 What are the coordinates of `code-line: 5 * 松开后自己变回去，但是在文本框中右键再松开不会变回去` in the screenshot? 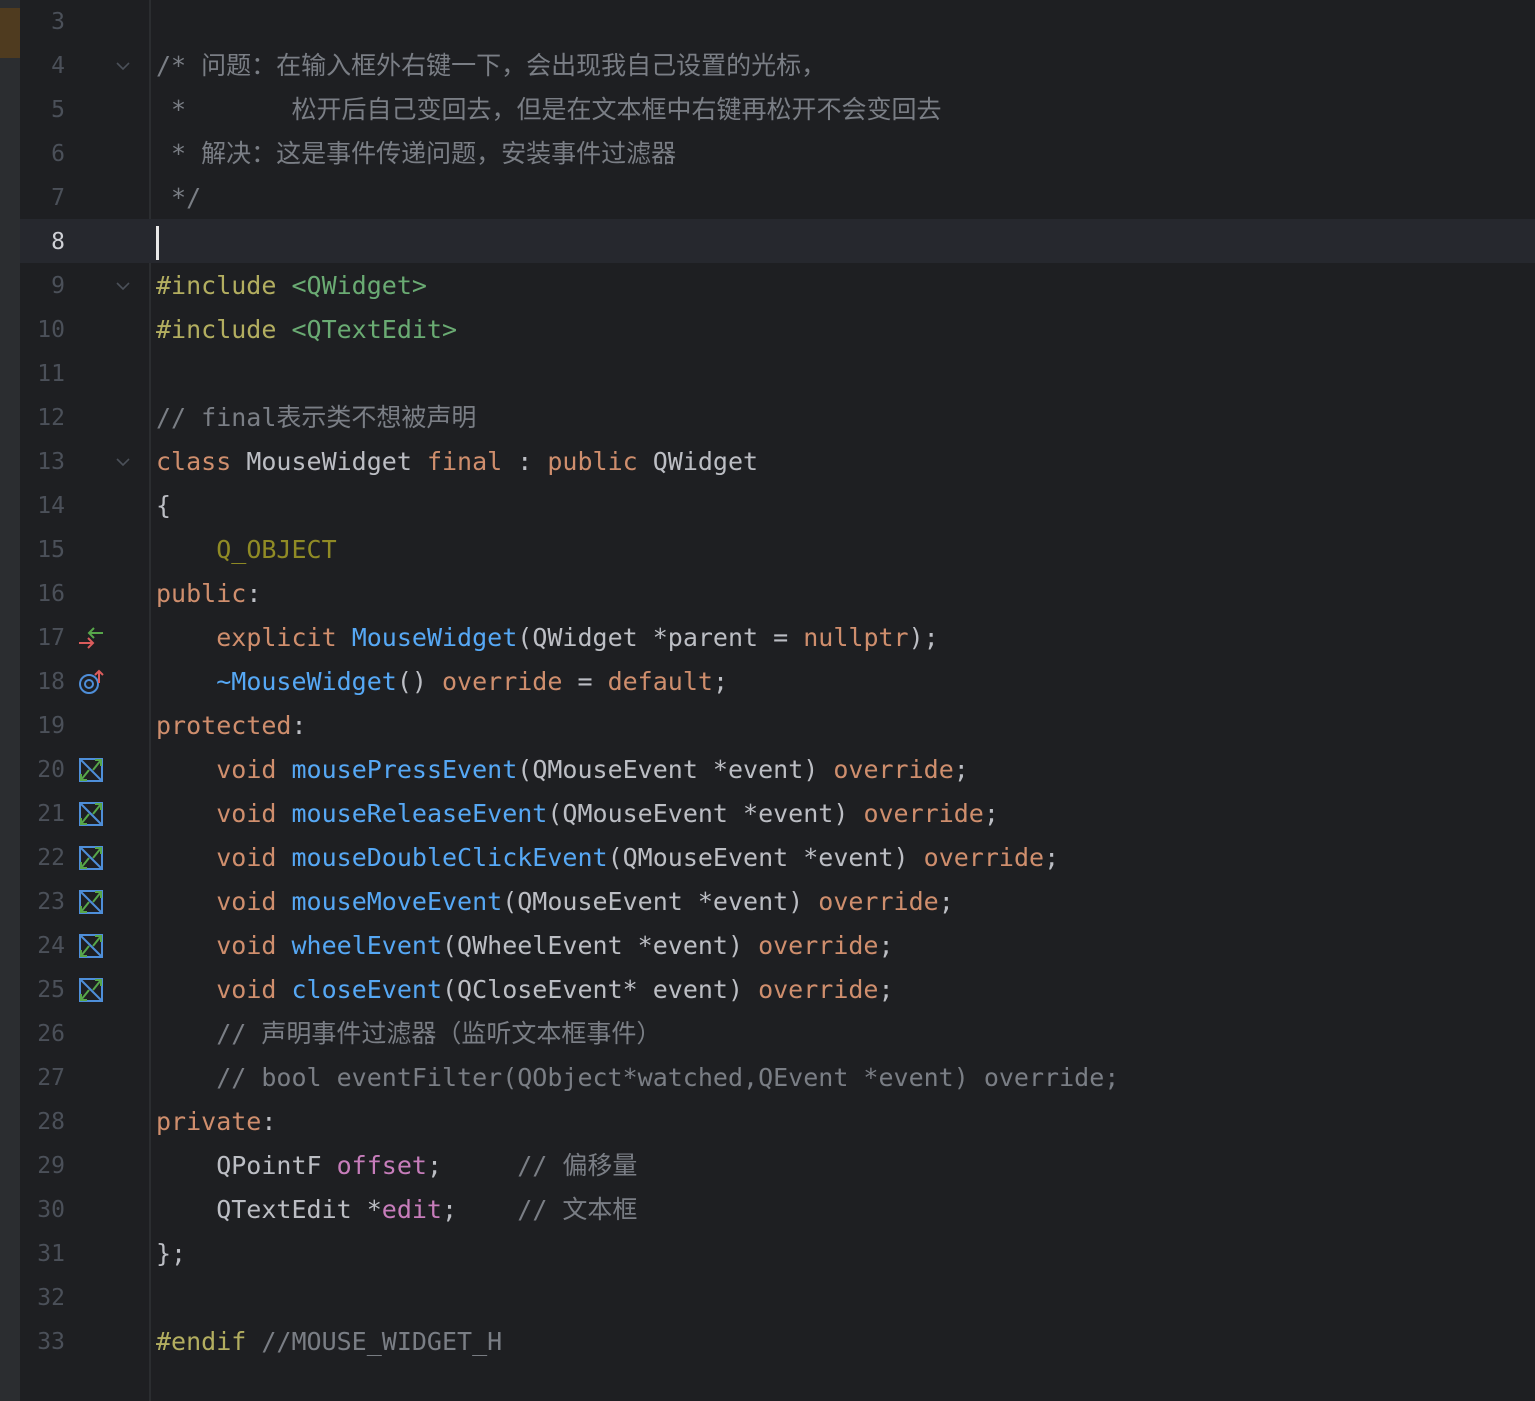 It's located at (767, 110).